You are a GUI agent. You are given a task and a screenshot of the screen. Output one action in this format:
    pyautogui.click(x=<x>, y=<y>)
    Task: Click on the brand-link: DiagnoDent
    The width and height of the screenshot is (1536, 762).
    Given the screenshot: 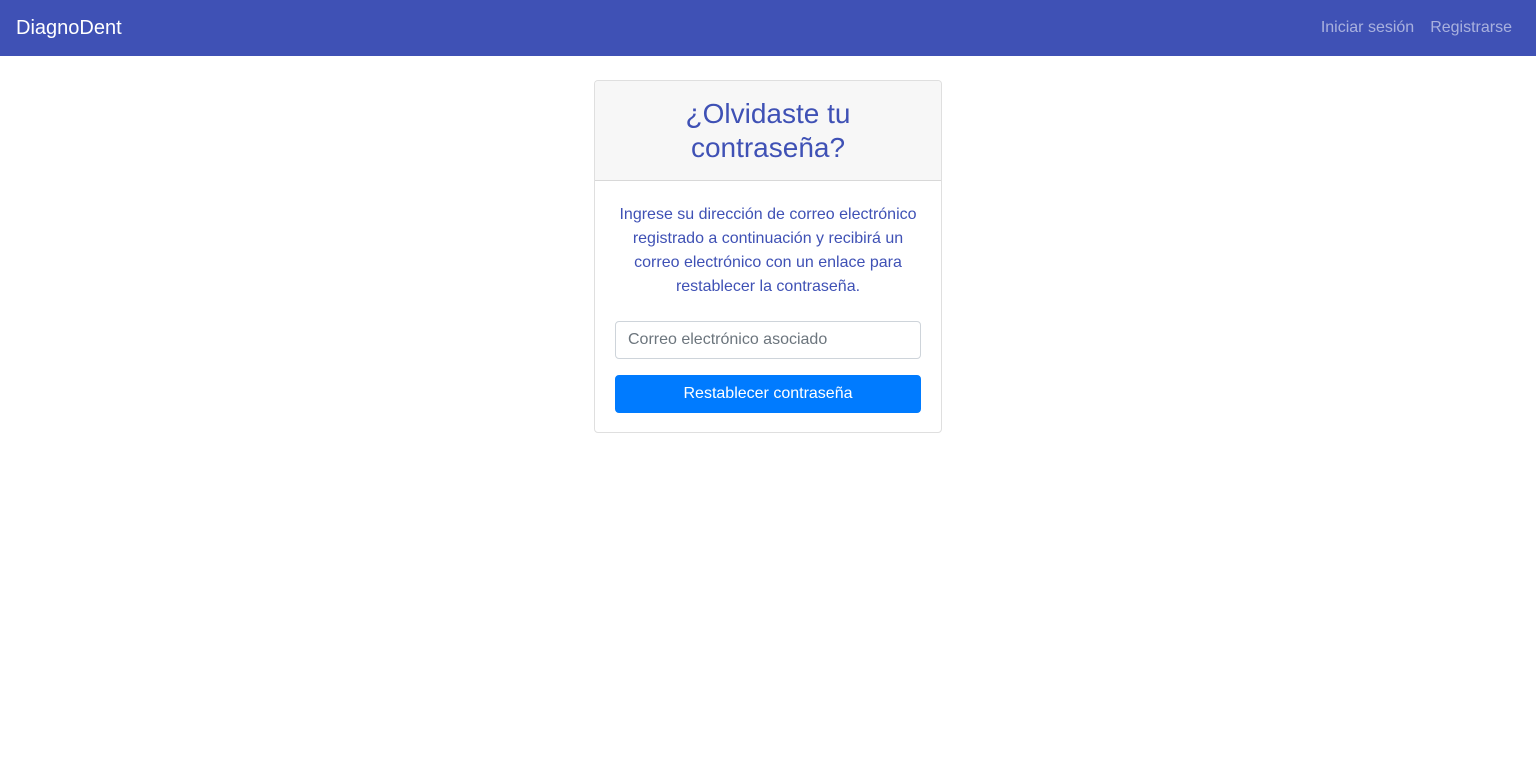 What is the action you would take?
    pyautogui.click(x=69, y=28)
    